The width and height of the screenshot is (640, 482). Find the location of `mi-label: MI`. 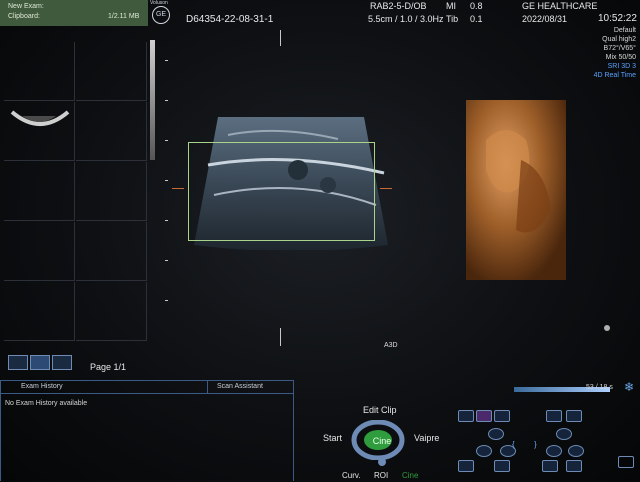

mi-label: MI is located at coordinates (451, 6).